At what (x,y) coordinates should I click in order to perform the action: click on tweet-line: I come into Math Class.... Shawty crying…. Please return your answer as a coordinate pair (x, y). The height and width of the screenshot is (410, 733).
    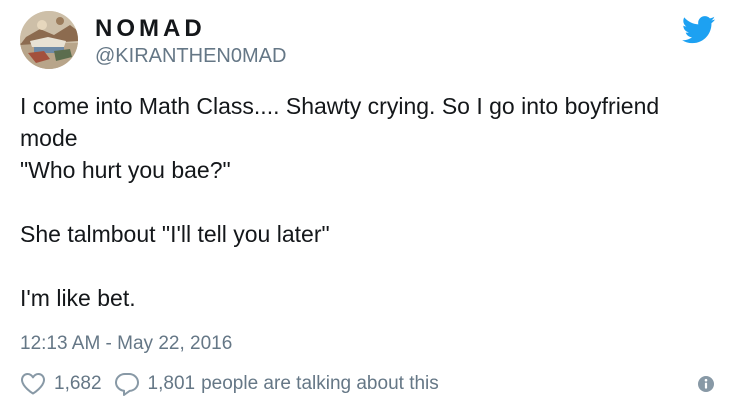
    Looking at the image, I should click on (340, 106).